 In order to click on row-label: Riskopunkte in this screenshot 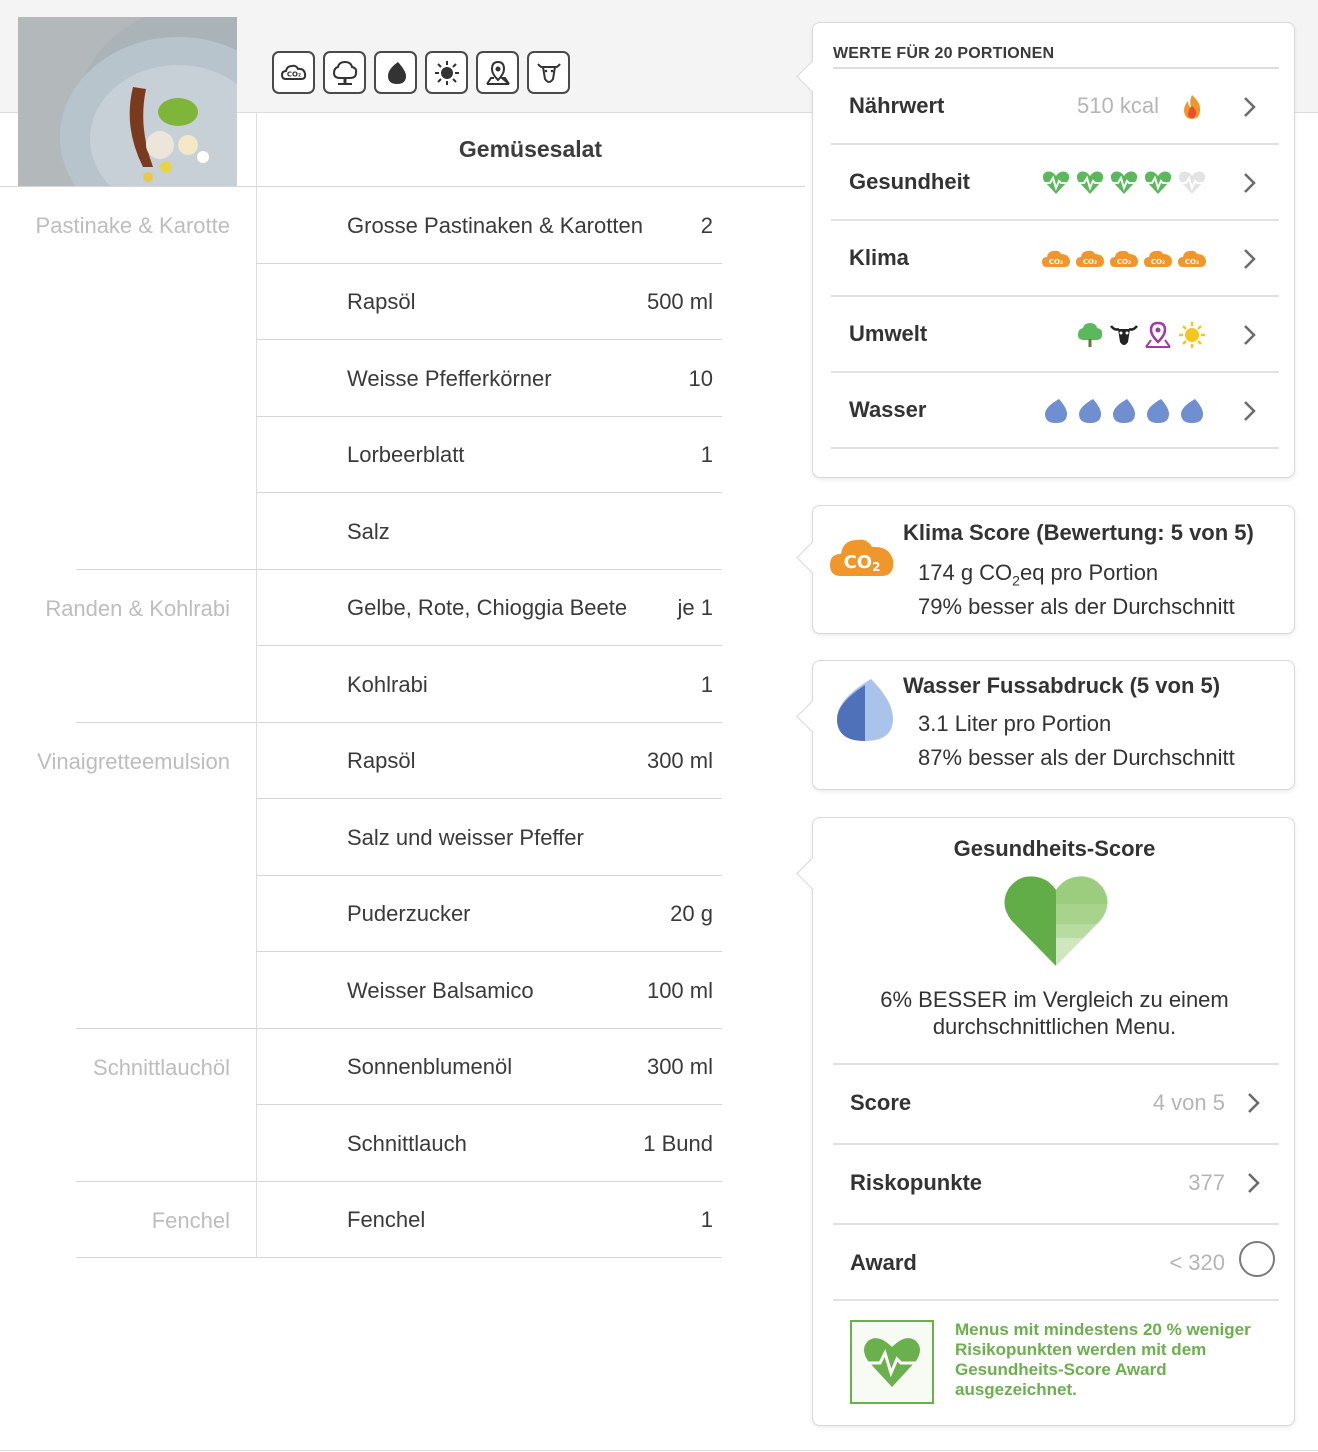, I will do `click(916, 1182)`.